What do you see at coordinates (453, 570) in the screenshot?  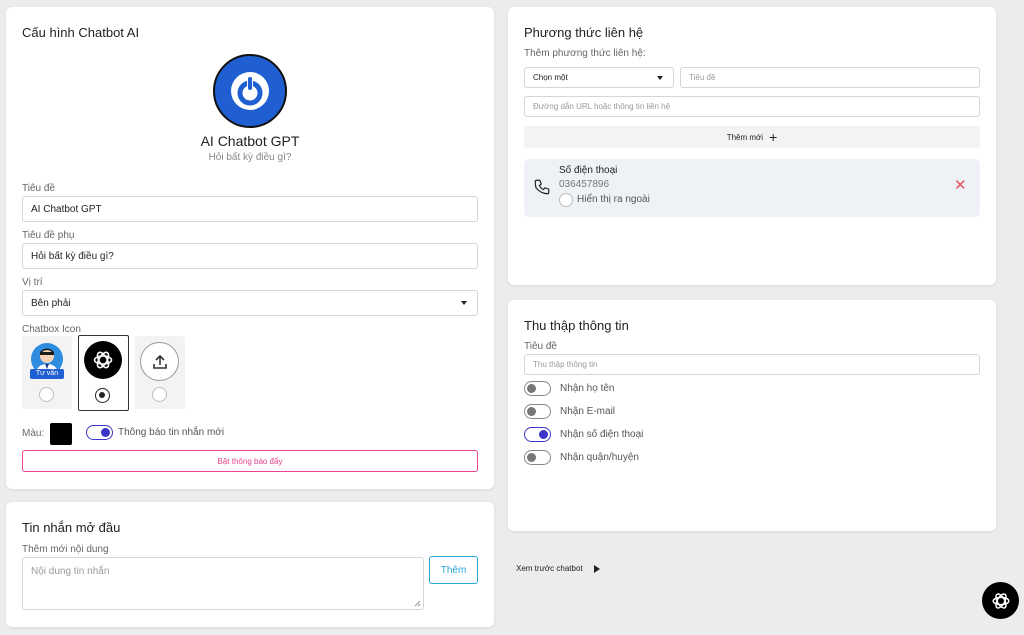 I see `opening-add-button: Thêm` at bounding box center [453, 570].